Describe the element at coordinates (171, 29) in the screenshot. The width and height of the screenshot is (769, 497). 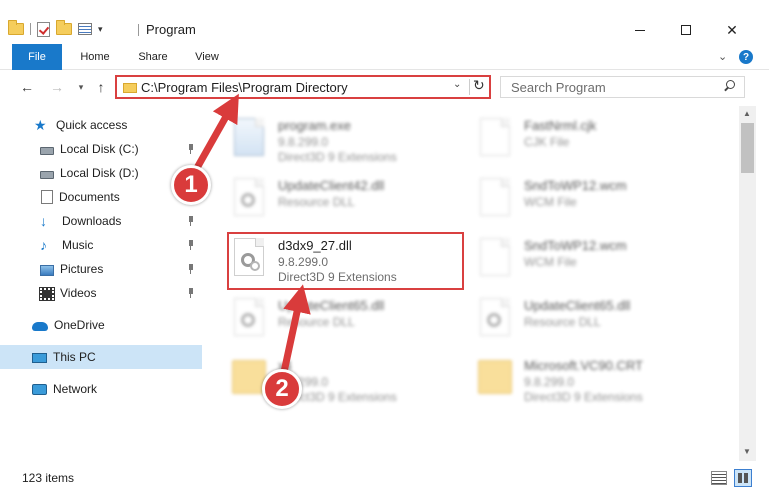
I see `window-title: Program` at that location.